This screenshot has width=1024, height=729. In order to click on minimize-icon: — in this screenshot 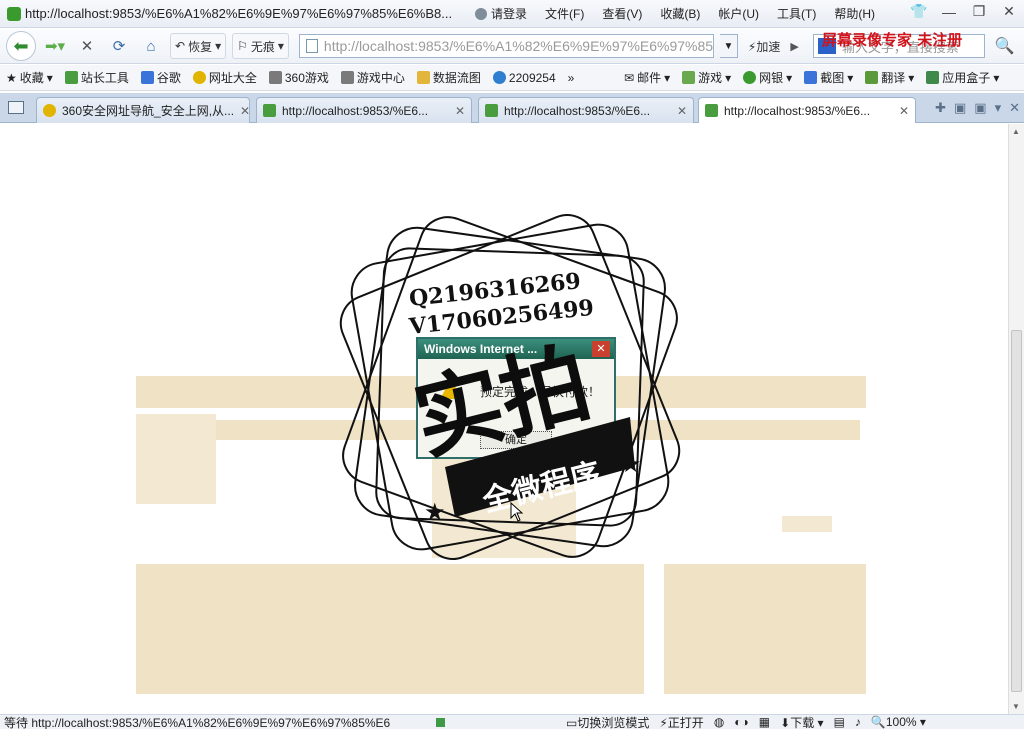, I will do `click(949, 12)`.